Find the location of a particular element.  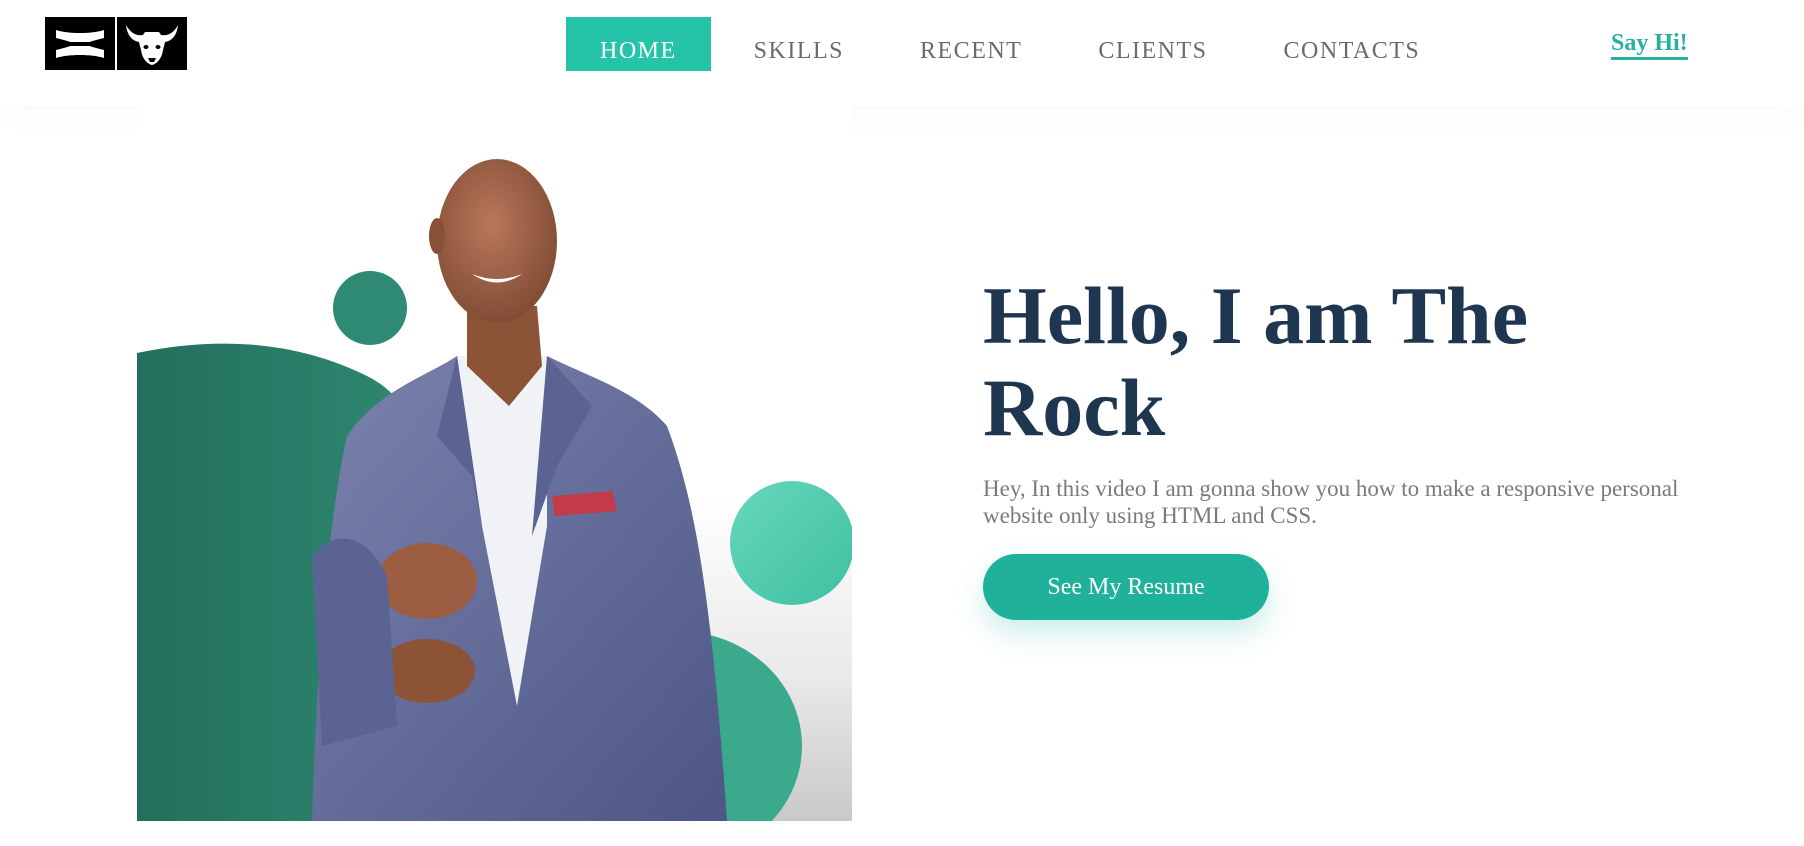

see-resume-button: See My Resume is located at coordinates (1126, 587).